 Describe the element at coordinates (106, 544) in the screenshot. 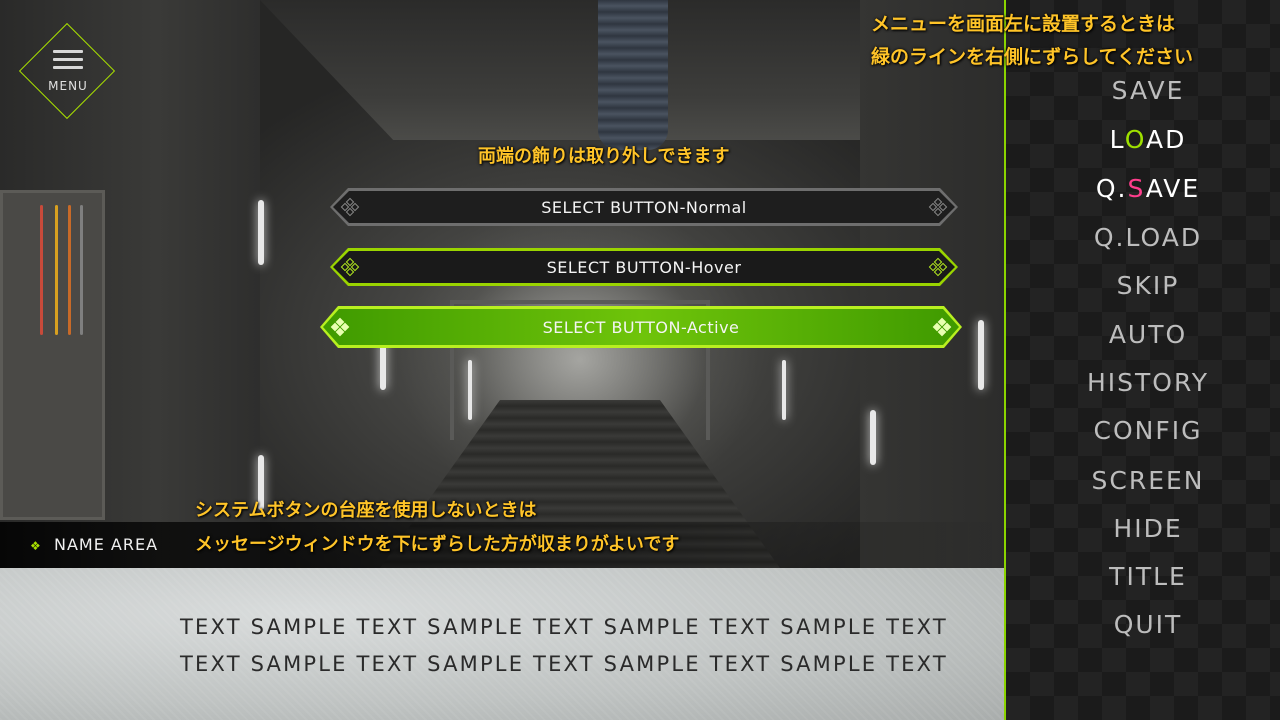

I see `name-area-label: NAME AREA` at that location.